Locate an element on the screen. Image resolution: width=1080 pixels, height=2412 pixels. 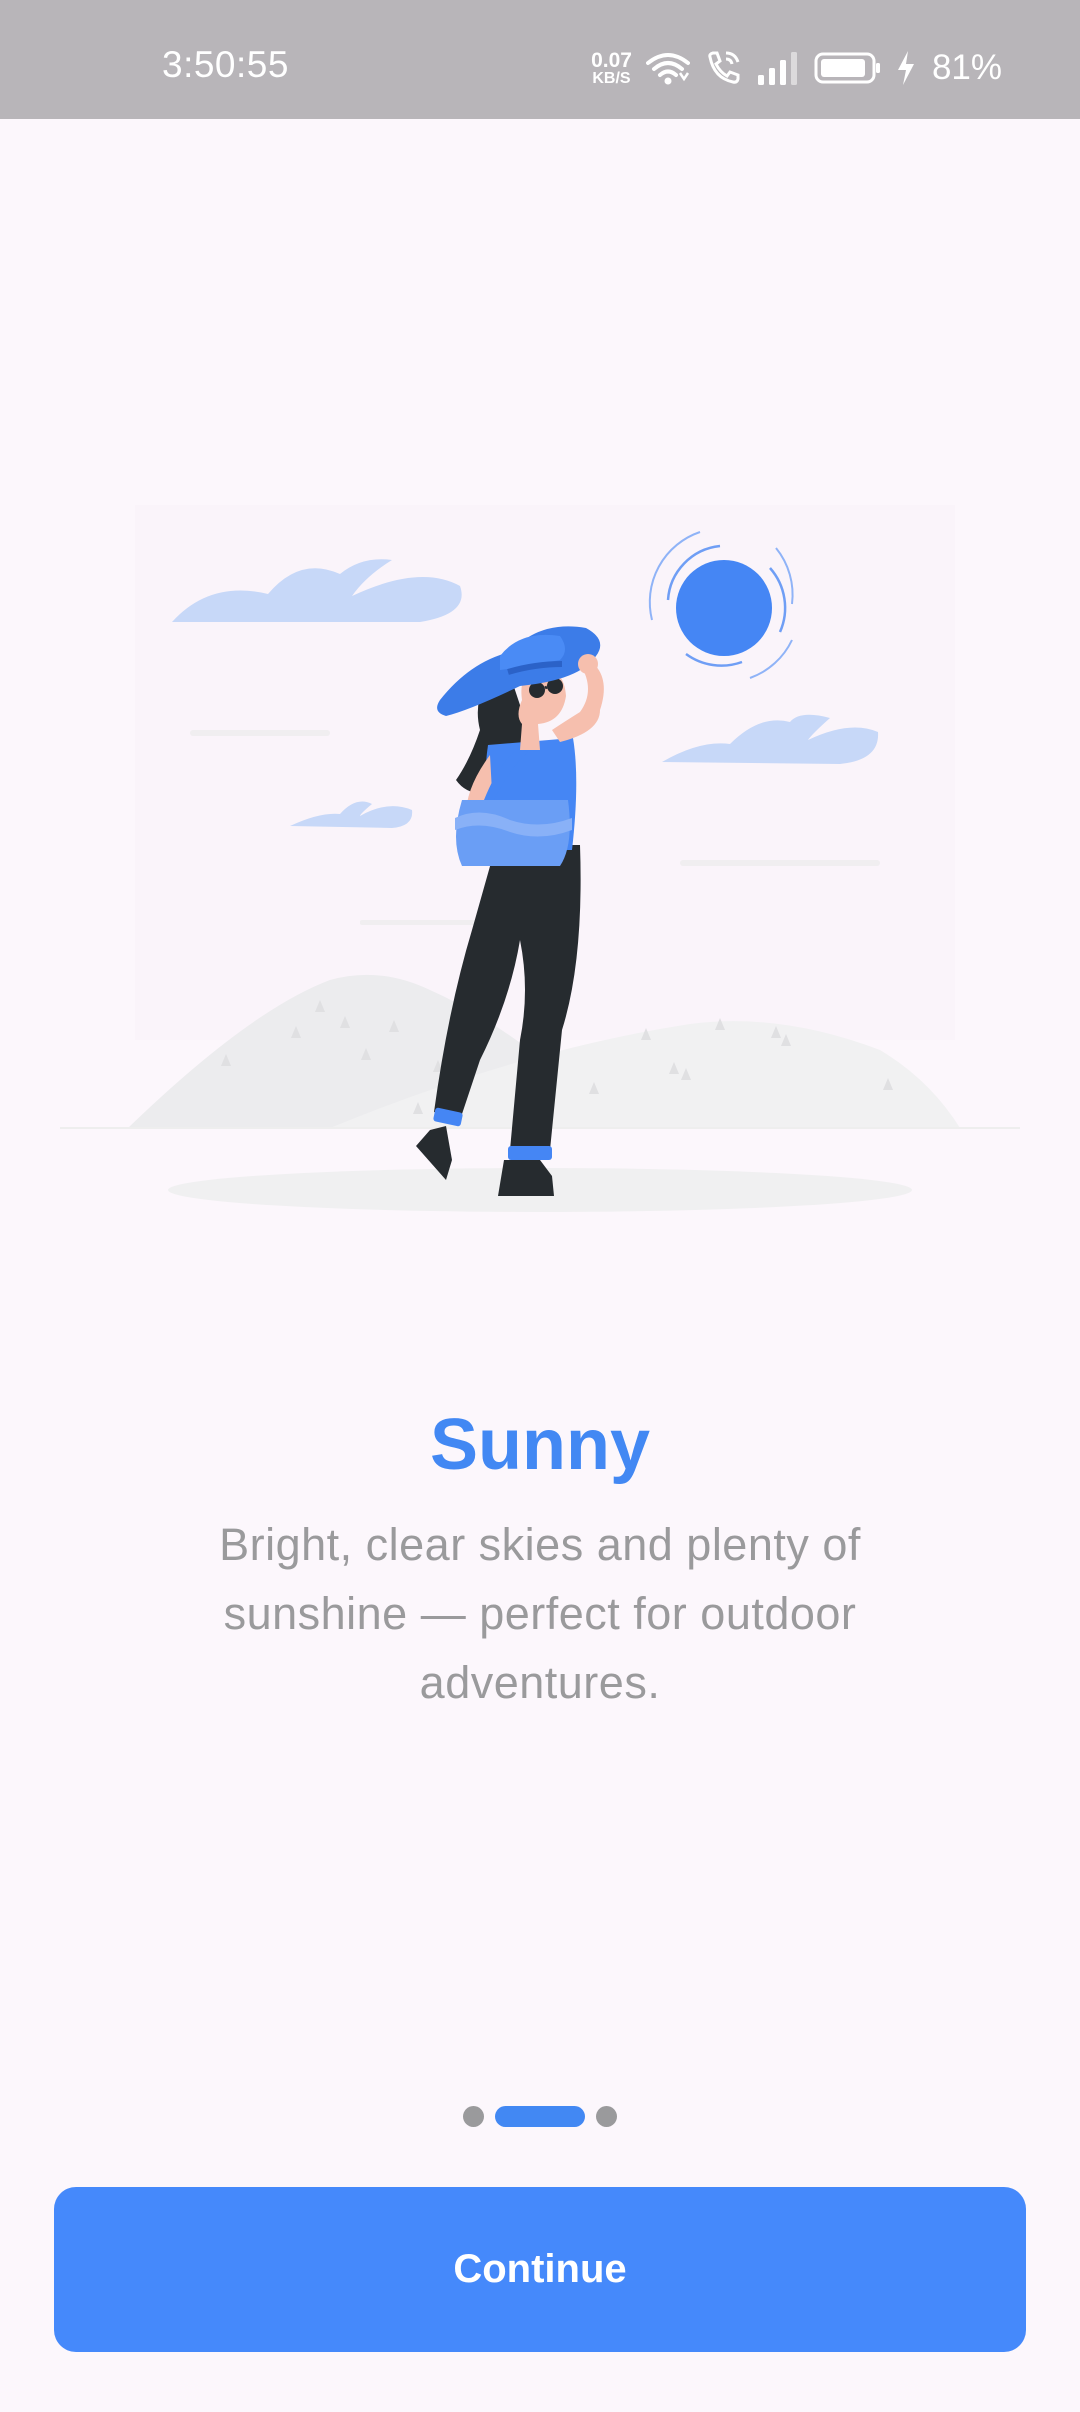
continue-button: Continue is located at coordinates (540, 2269).